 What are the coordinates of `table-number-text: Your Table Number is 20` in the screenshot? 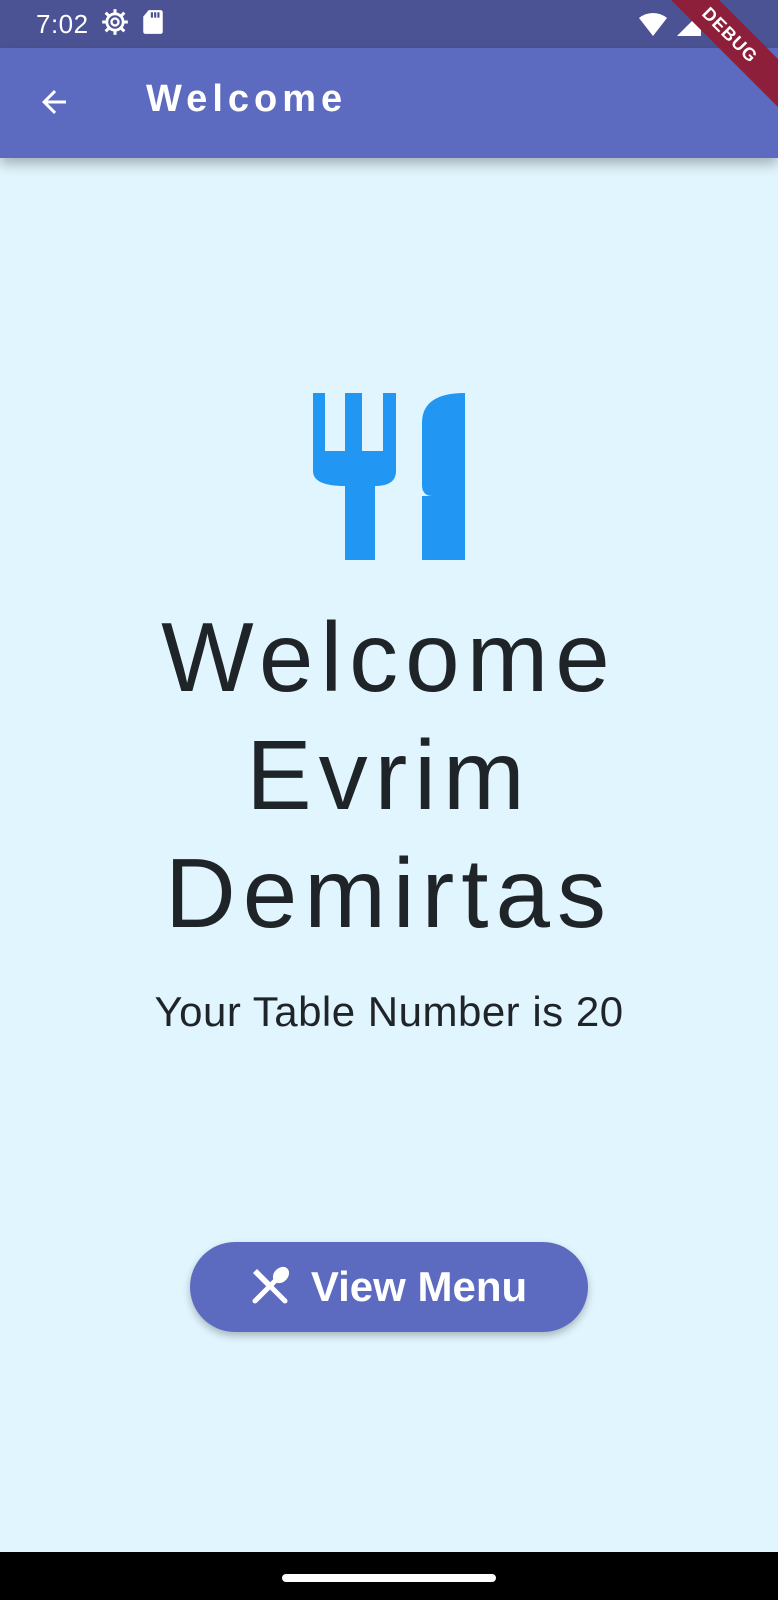 It's located at (389, 1011).